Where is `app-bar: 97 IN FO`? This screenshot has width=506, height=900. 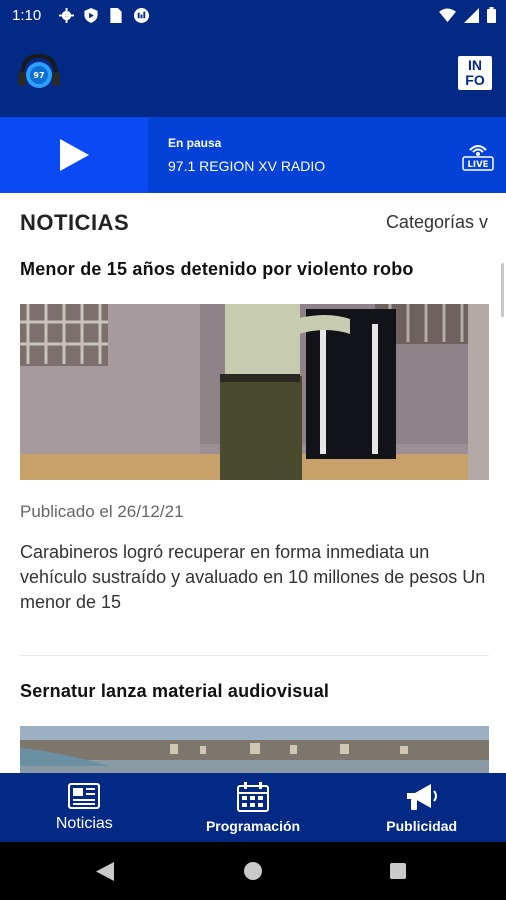
app-bar: 97 IN FO is located at coordinates (253, 74).